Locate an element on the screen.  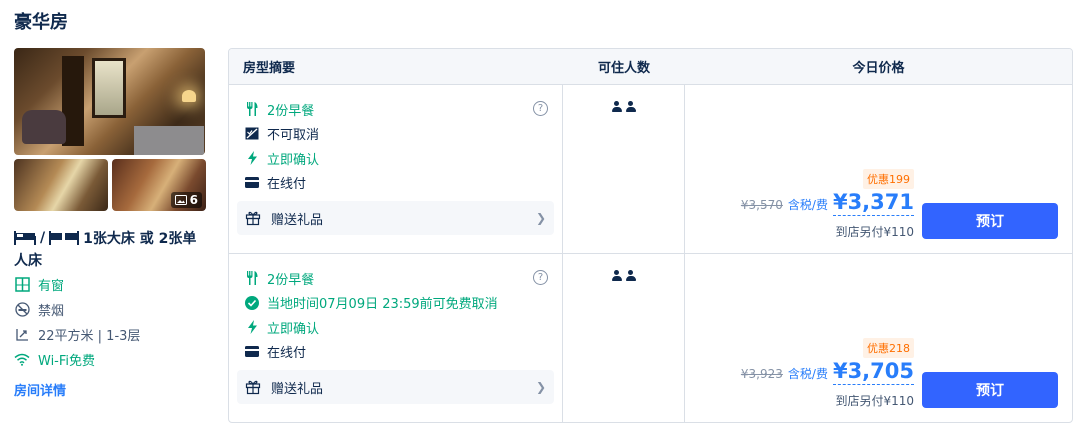
image-icon is located at coordinates (180, 200).